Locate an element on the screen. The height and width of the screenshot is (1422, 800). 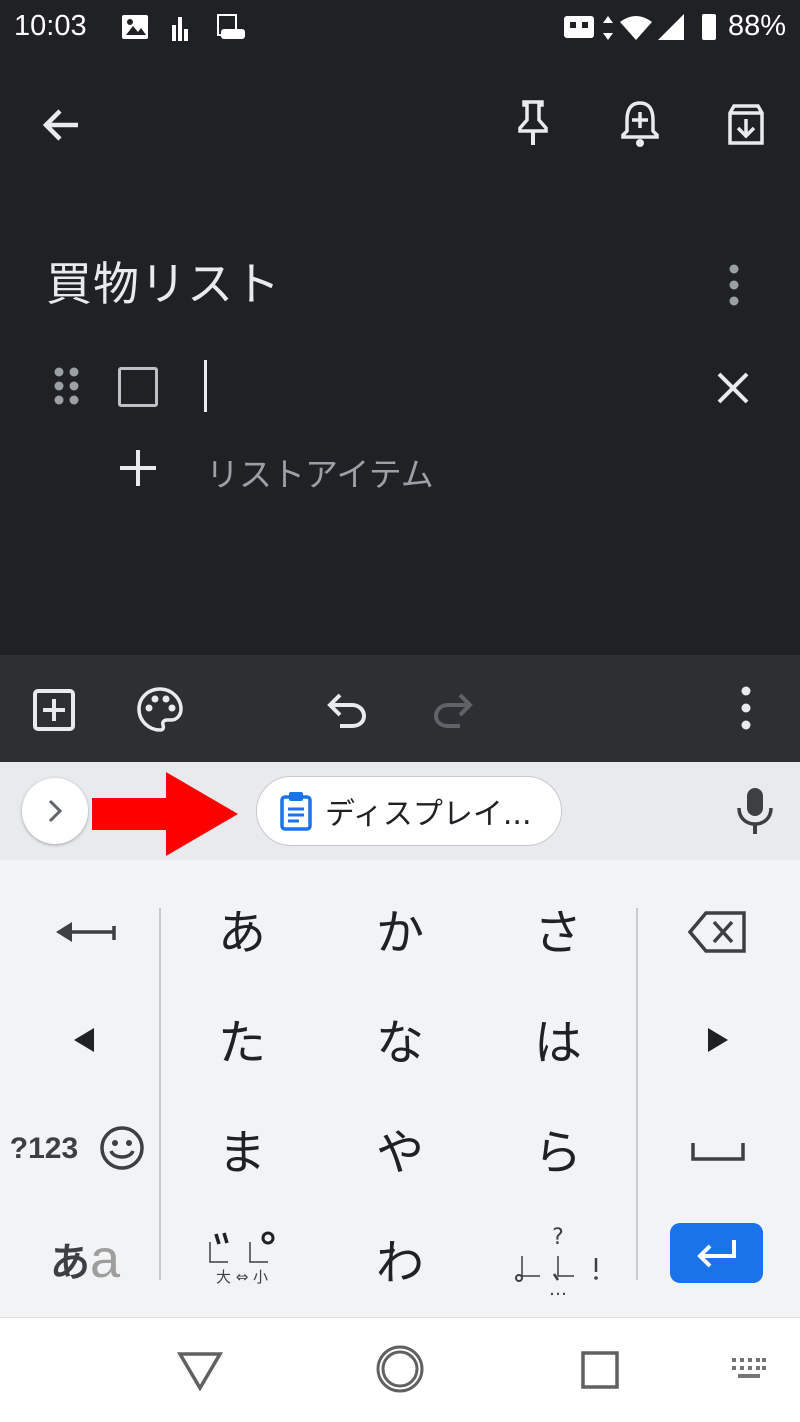
nav-recents-button is located at coordinates (600, 1372).